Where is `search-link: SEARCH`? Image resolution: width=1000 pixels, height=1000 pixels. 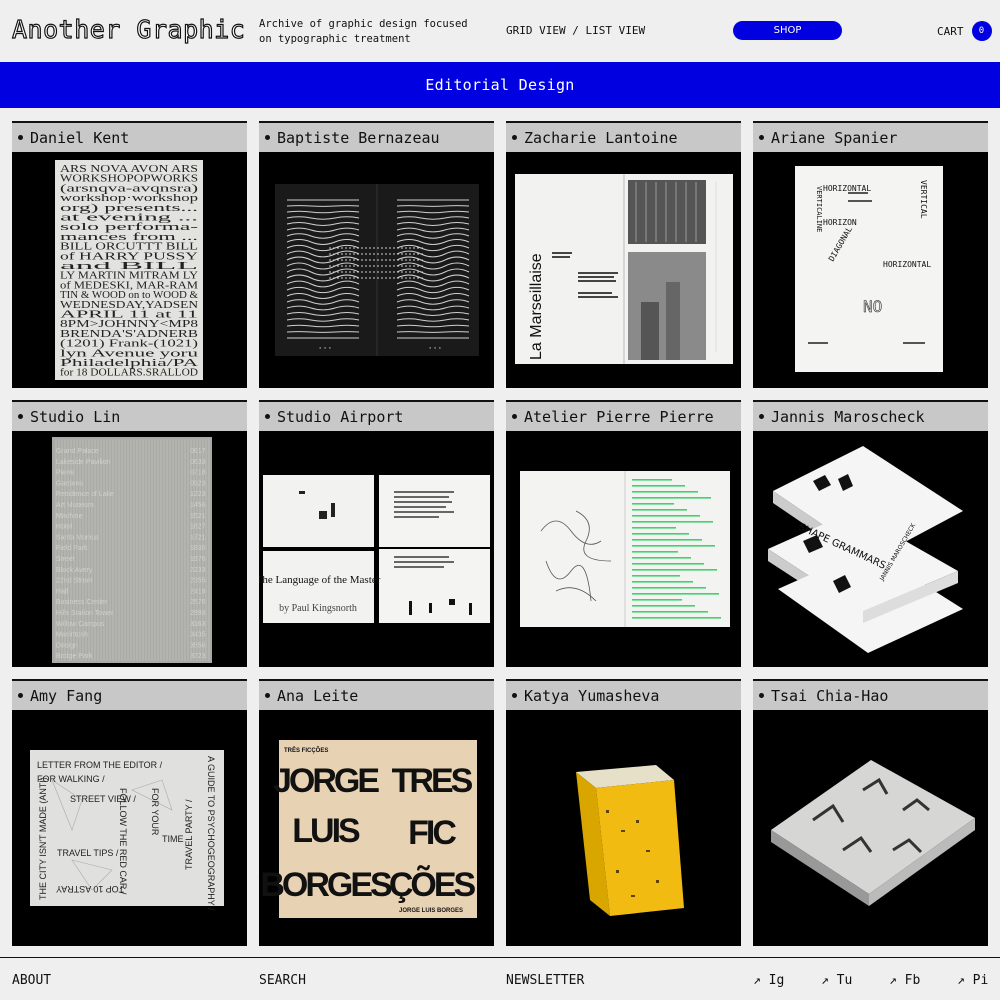
search-link: SEARCH is located at coordinates (282, 980).